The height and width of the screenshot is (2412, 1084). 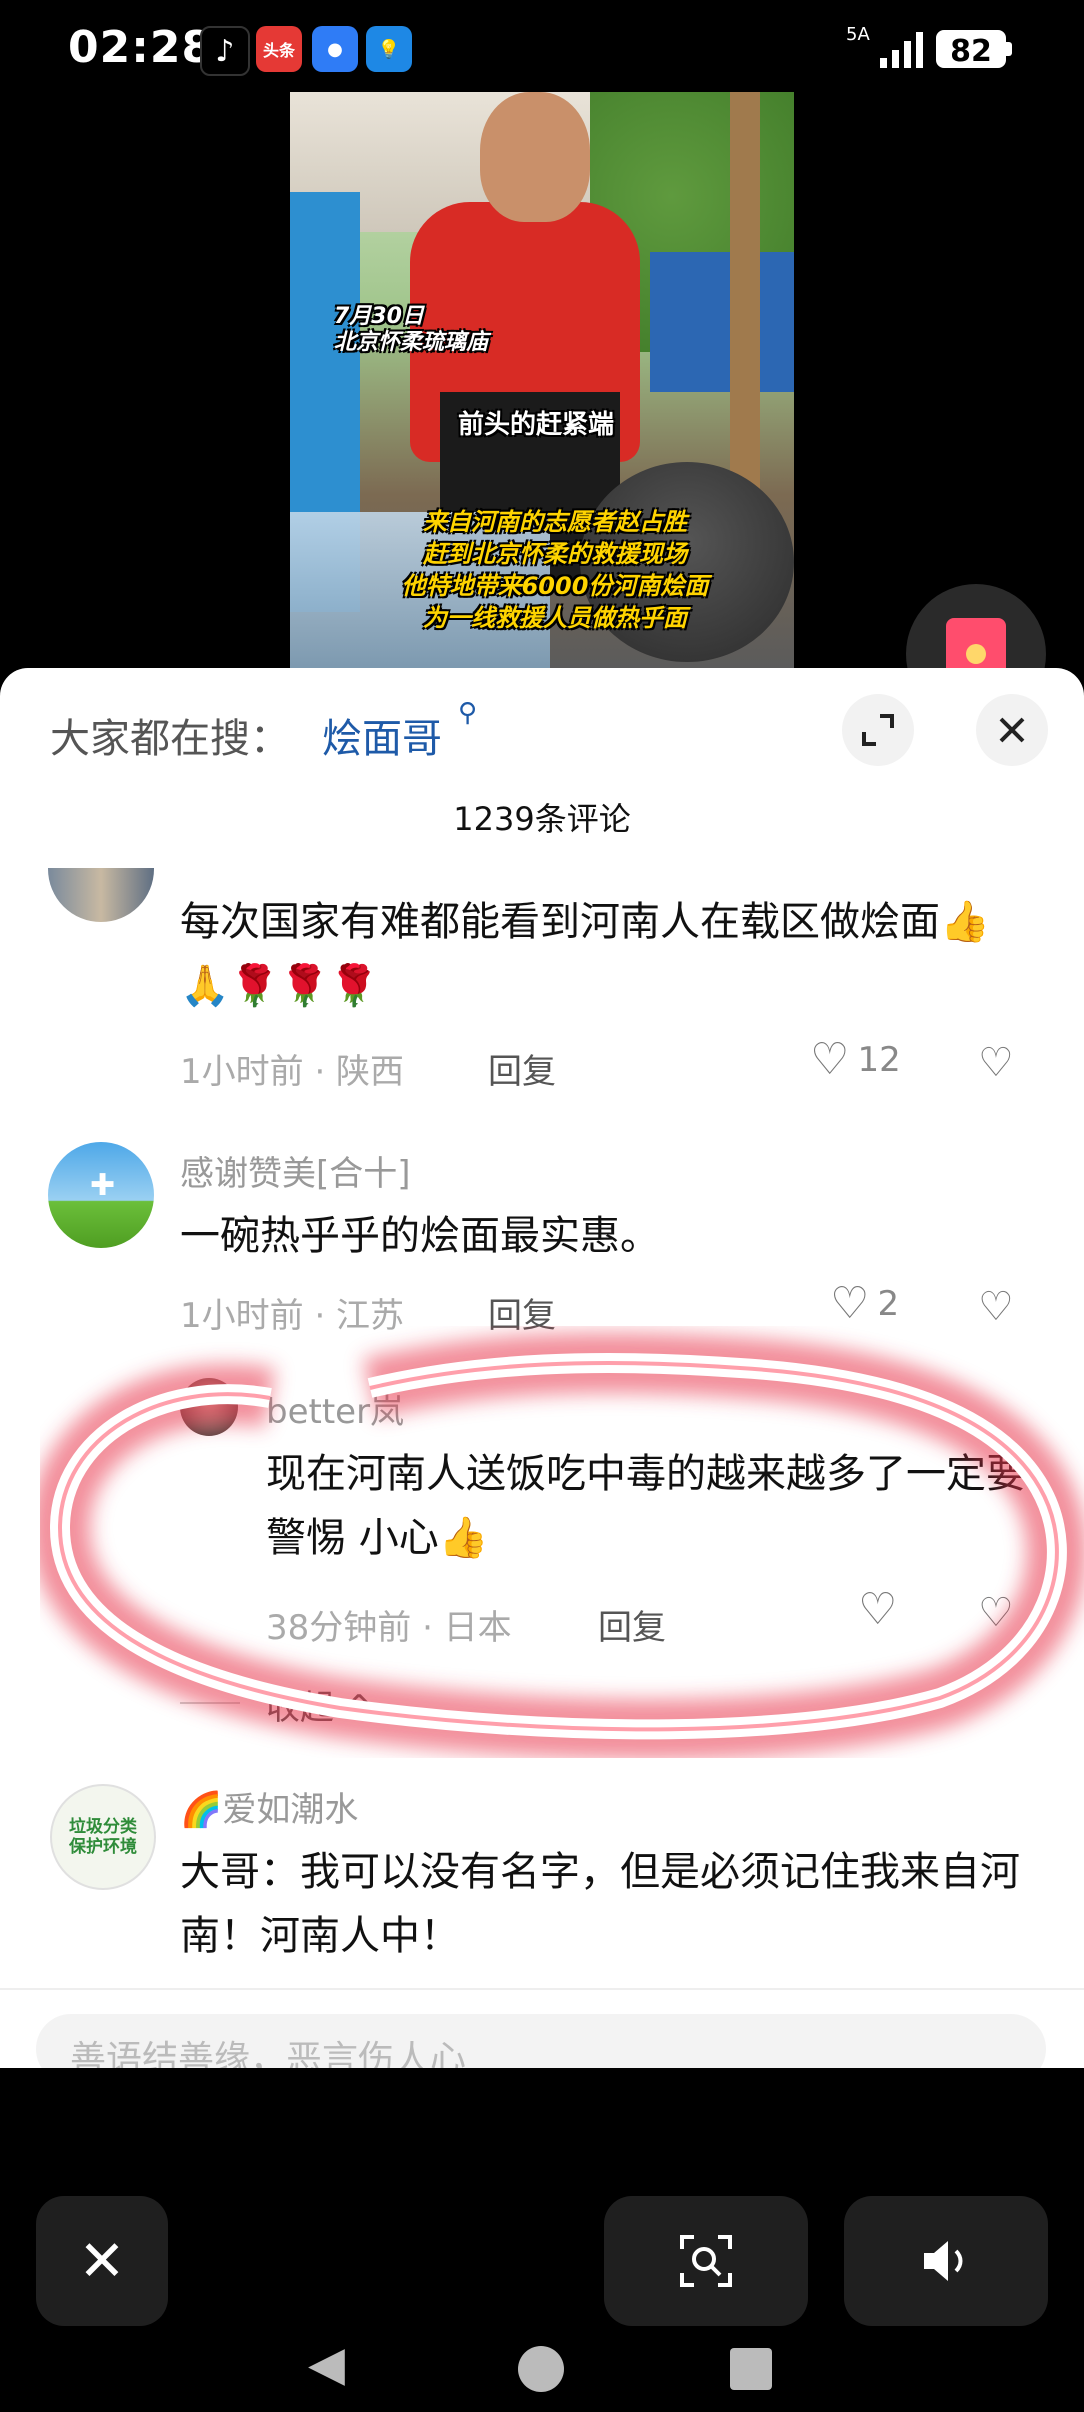 What do you see at coordinates (542, 819) in the screenshot?
I see `comment-count: 1239条评论` at bounding box center [542, 819].